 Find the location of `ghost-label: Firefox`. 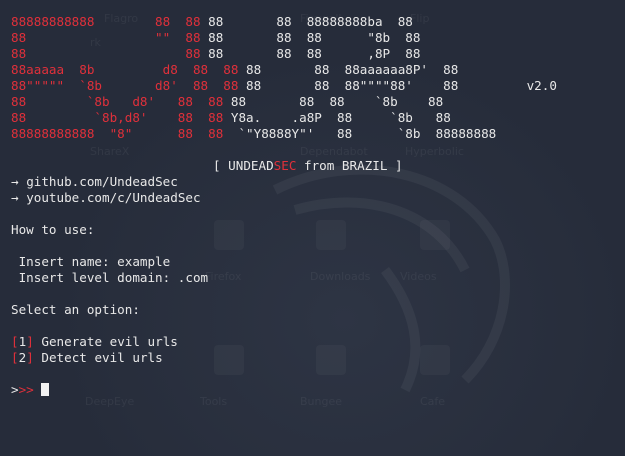

ghost-label: Firefox is located at coordinates (223, 276).